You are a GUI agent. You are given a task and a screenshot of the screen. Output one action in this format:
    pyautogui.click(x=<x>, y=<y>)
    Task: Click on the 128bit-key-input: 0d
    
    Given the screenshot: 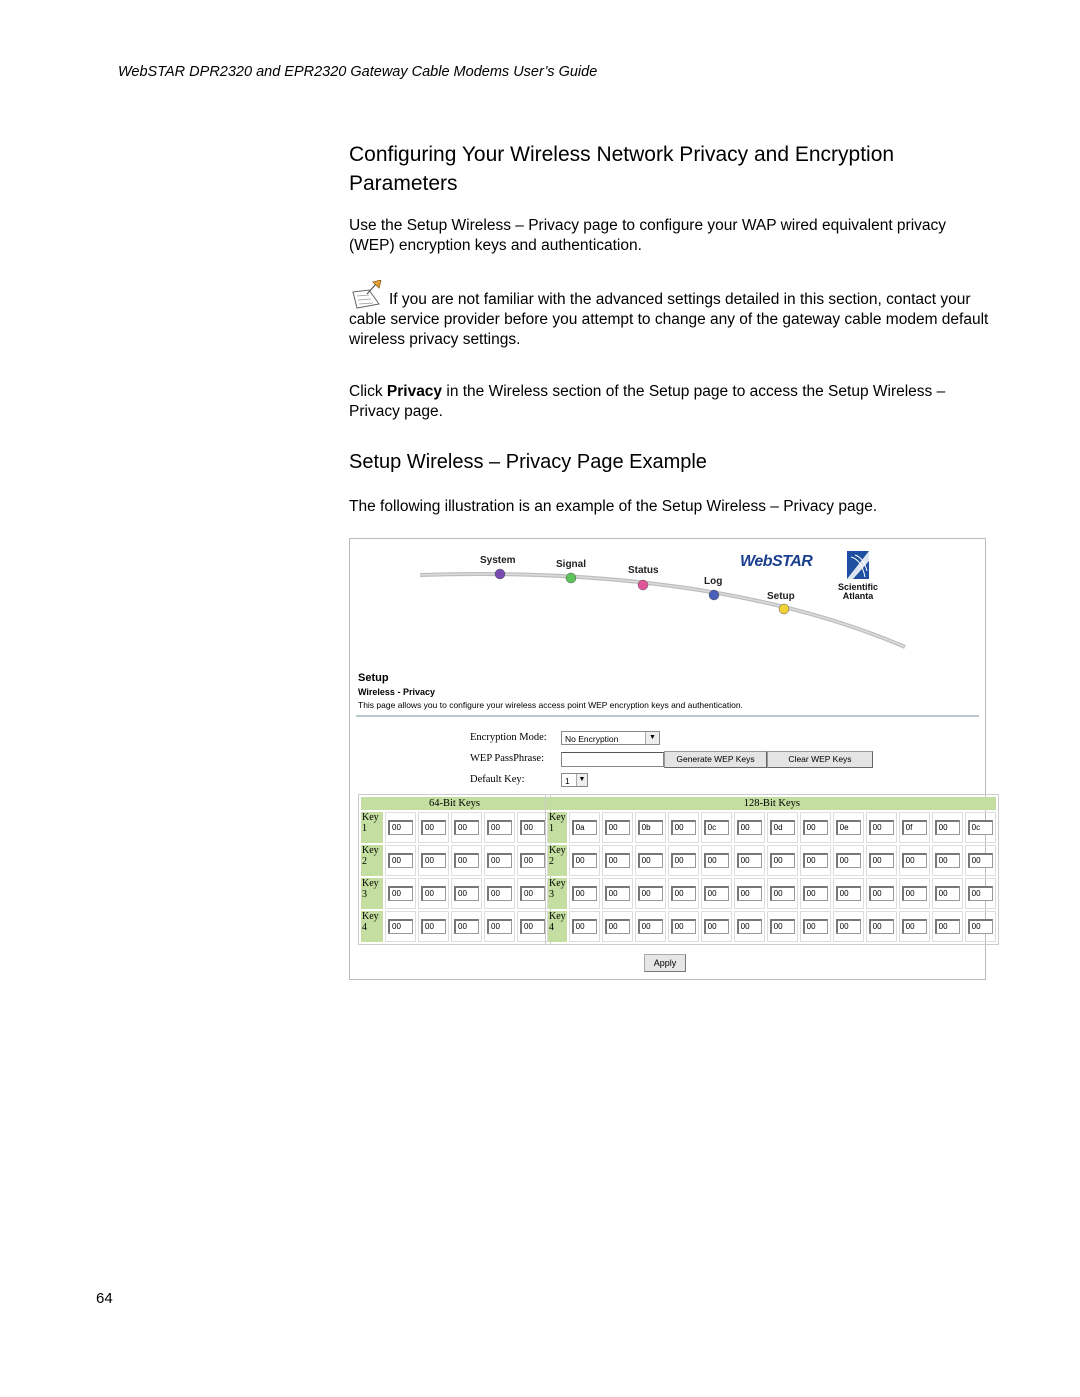 What is the action you would take?
    pyautogui.click(x=782, y=827)
    